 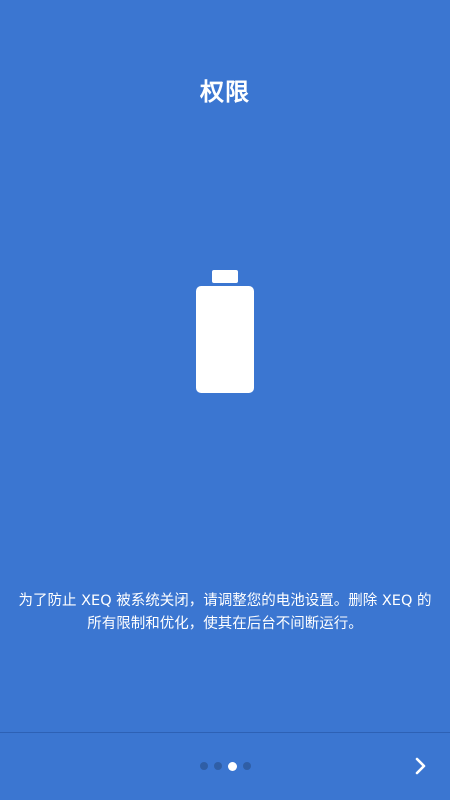 What do you see at coordinates (225, 92) in the screenshot?
I see `page-title: 权限` at bounding box center [225, 92].